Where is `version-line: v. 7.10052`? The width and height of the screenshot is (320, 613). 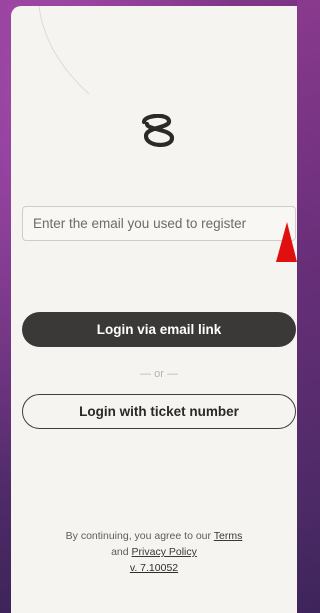 version-line: v. 7.10052 is located at coordinates (154, 568).